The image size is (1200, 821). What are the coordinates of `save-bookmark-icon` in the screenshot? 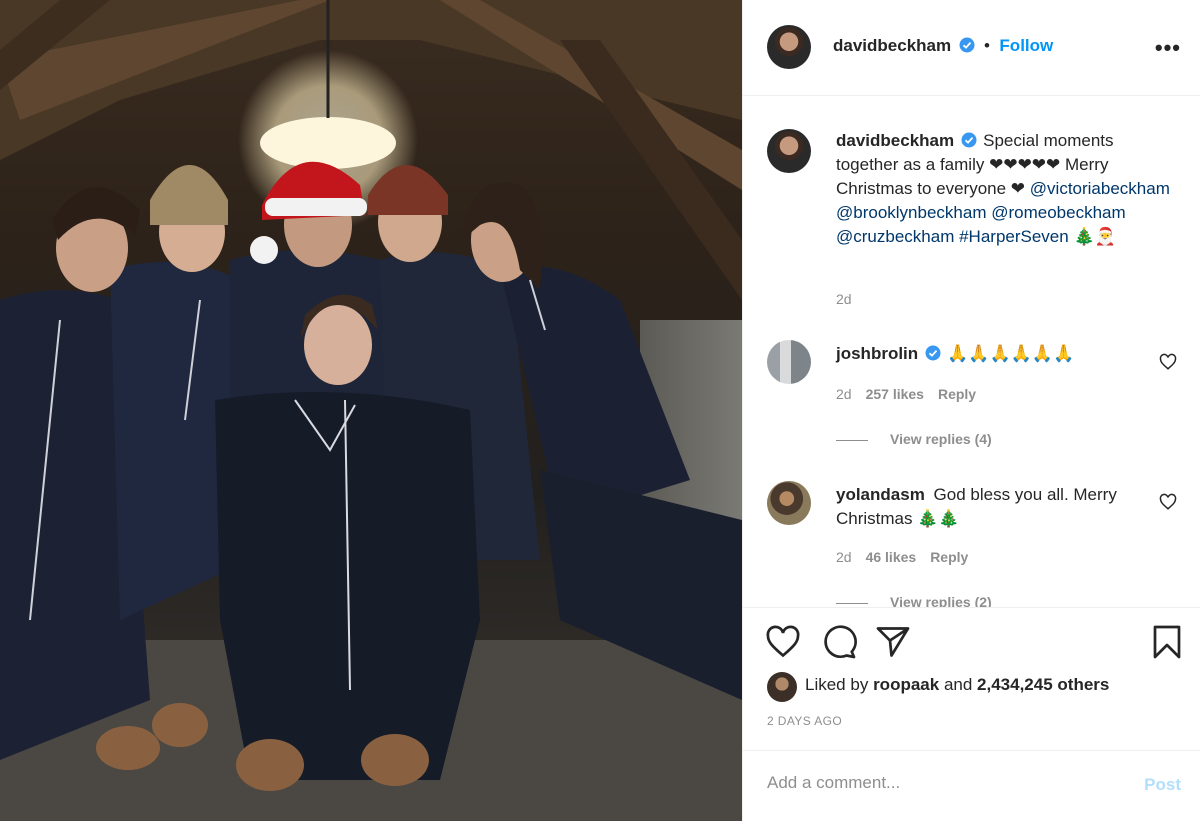 It's located at (1167, 642).